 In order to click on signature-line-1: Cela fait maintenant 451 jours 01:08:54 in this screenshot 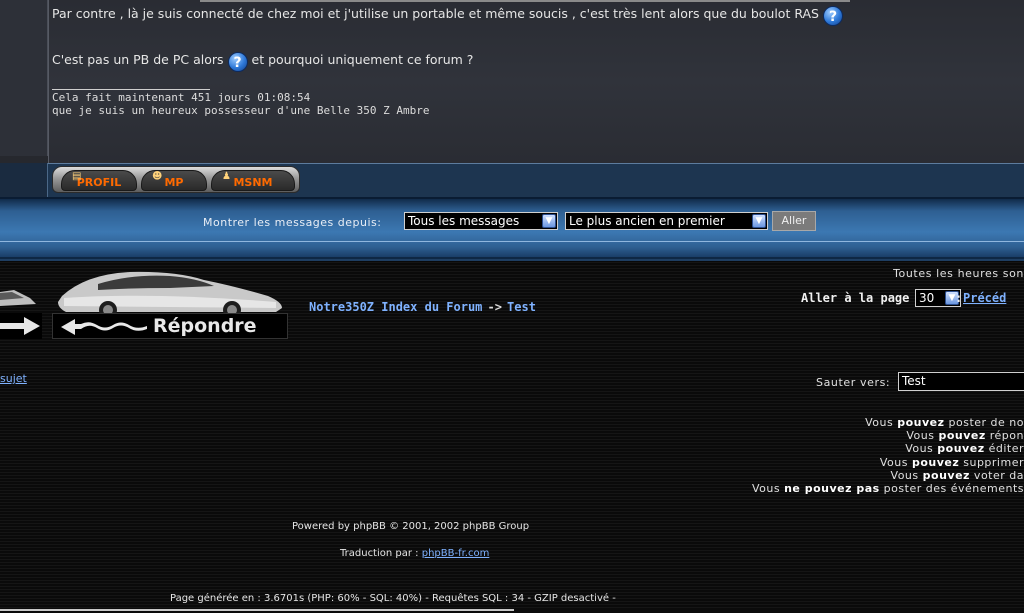, I will do `click(181, 97)`.